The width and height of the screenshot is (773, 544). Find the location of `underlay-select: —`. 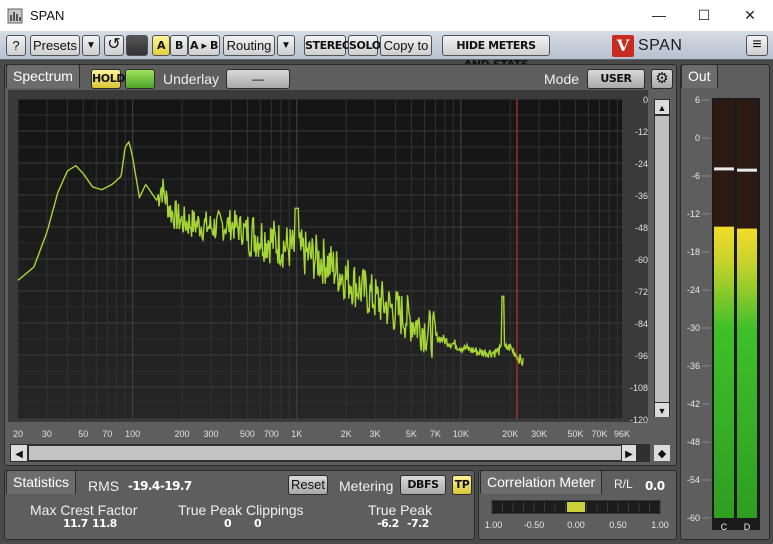

underlay-select: — is located at coordinates (258, 79).